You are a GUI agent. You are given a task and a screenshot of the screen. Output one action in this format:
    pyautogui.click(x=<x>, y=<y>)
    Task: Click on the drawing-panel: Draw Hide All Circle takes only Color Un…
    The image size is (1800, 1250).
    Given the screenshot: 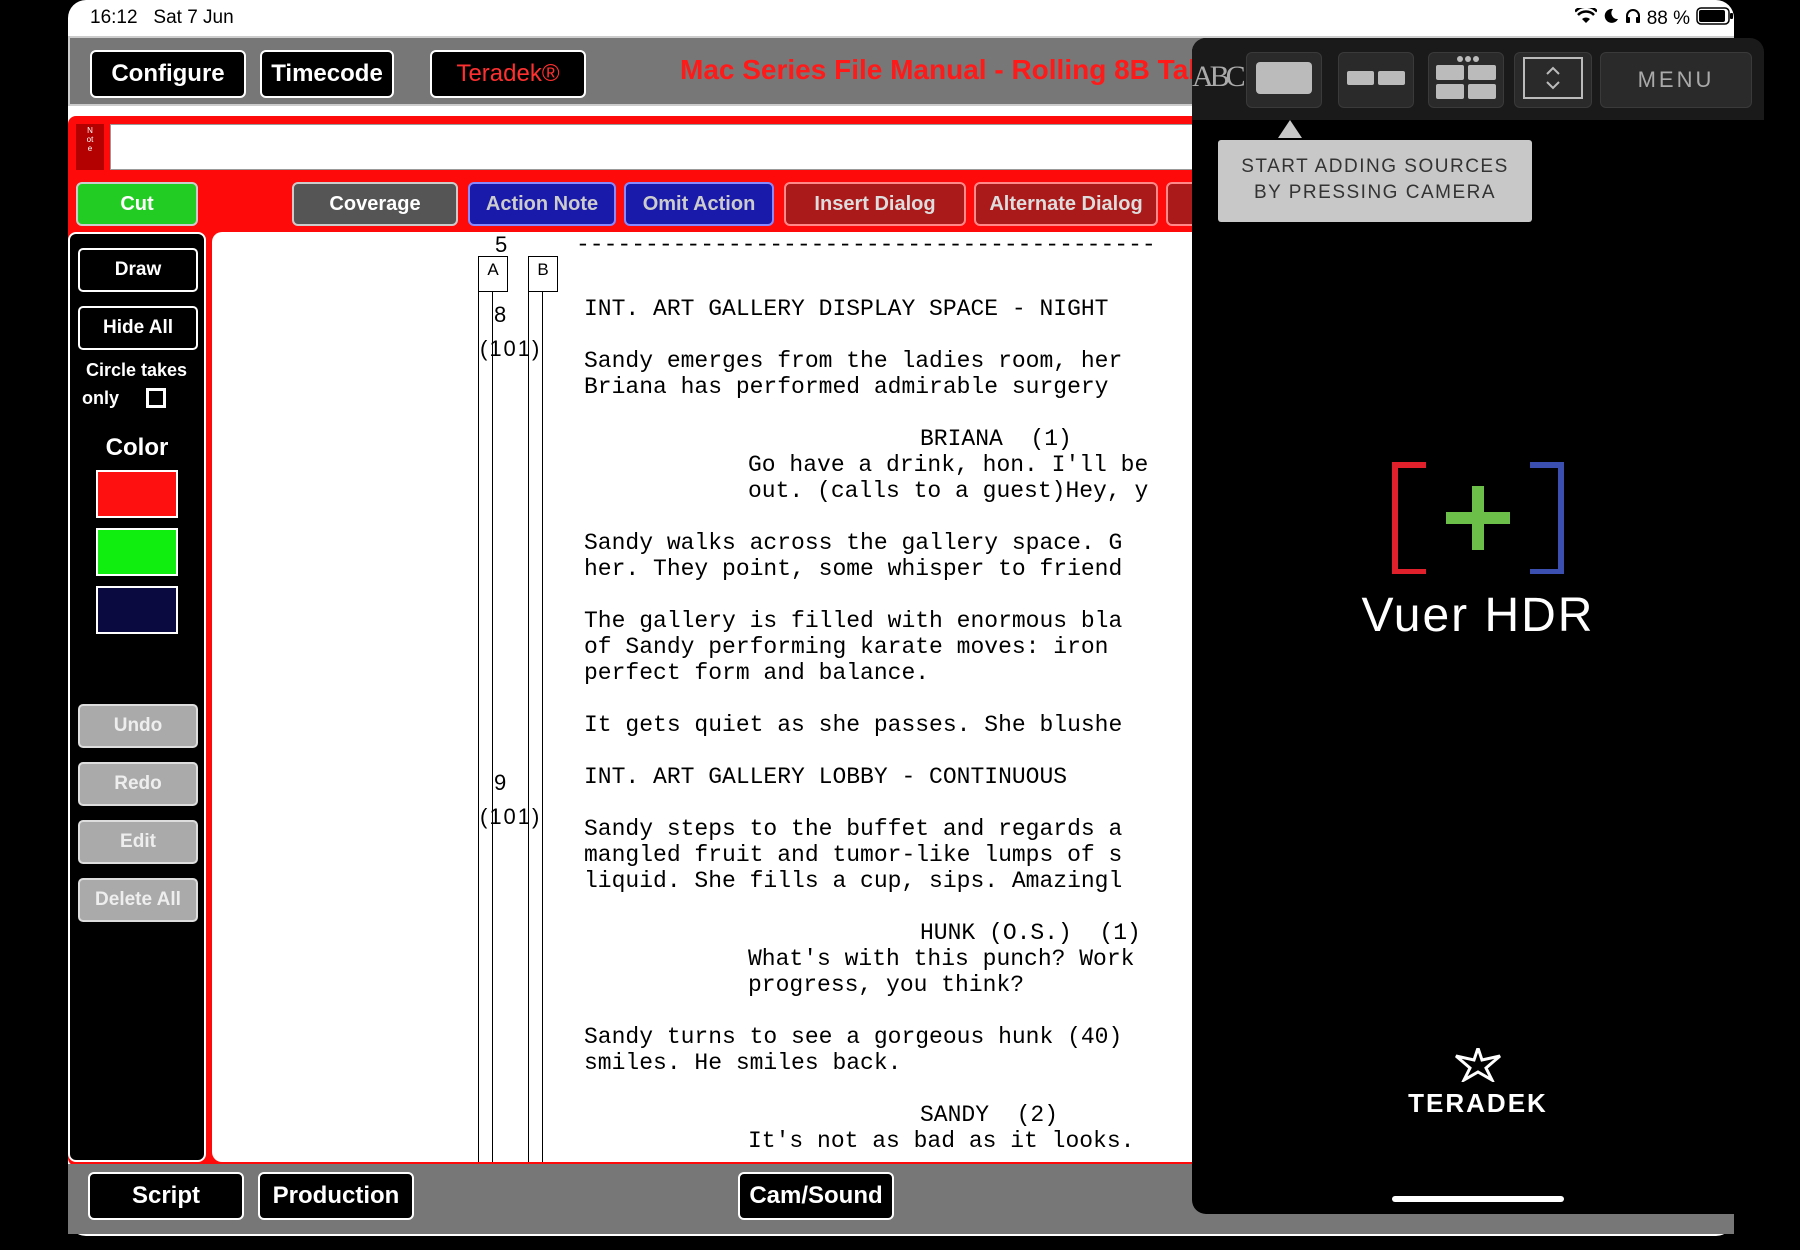 What is the action you would take?
    pyautogui.click(x=137, y=697)
    